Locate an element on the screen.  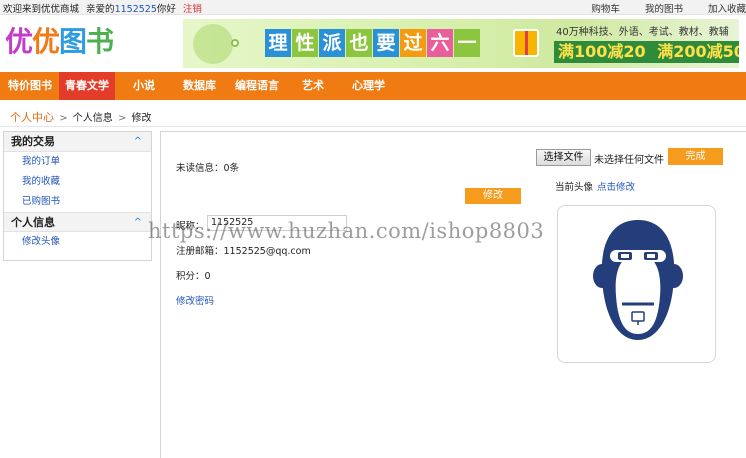
points-label: 积分： is located at coordinates (190, 276).